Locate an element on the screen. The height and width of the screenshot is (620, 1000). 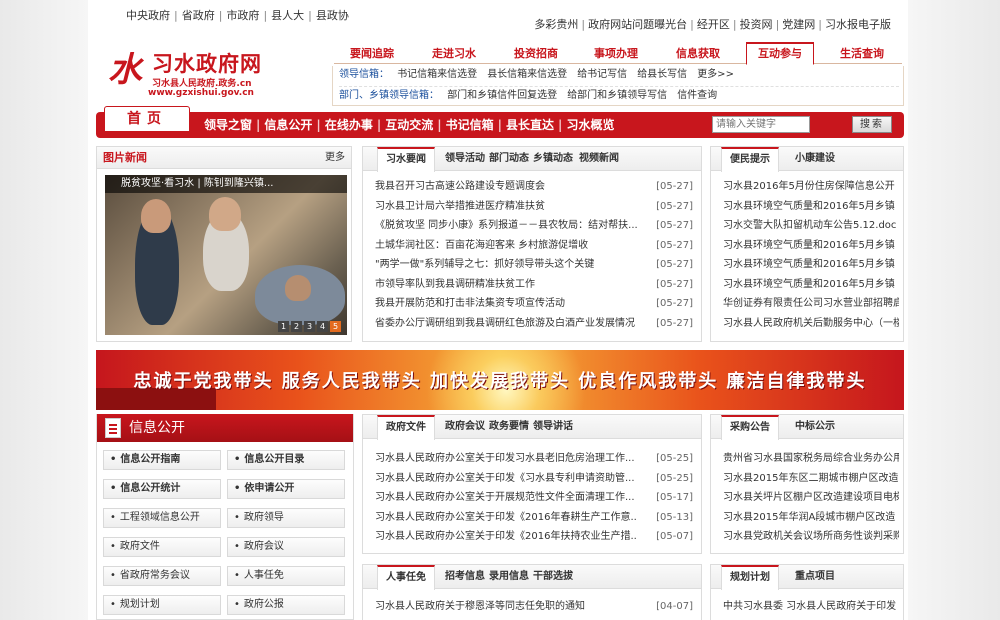
list-item-title: 习水县2015年华润A段城市棚户区改造 is located at coordinates (809, 518).